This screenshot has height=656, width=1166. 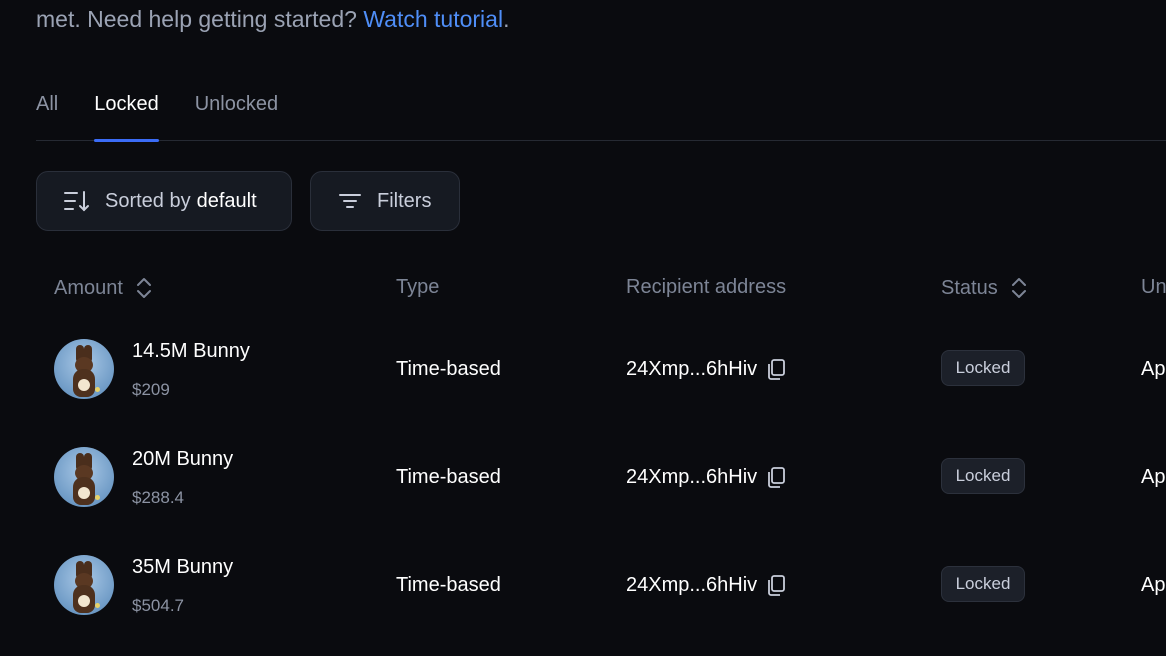 I want to click on header-amount: Amount, so click(x=103, y=288).